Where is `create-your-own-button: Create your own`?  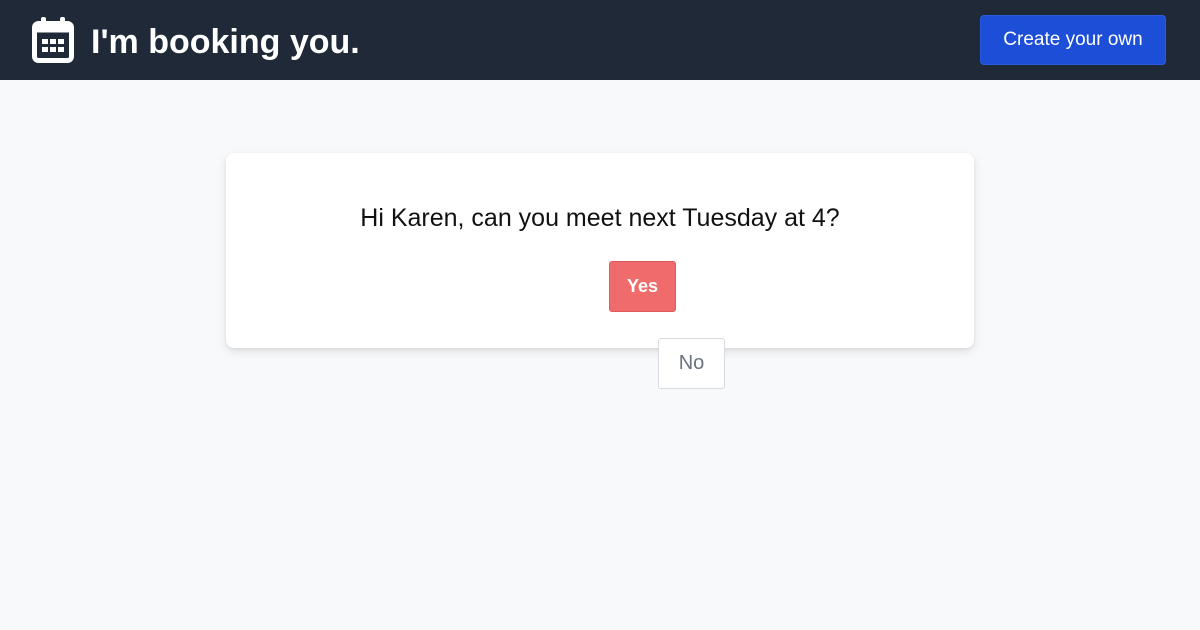 create-your-own-button: Create your own is located at coordinates (1073, 40).